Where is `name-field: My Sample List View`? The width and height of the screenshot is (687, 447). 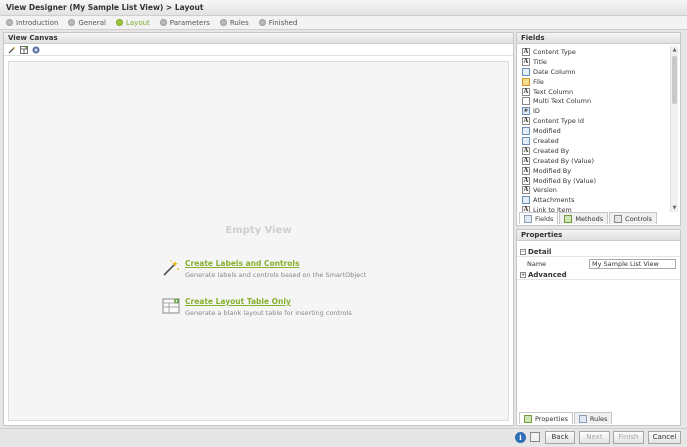
name-field: My Sample List View is located at coordinates (632, 263).